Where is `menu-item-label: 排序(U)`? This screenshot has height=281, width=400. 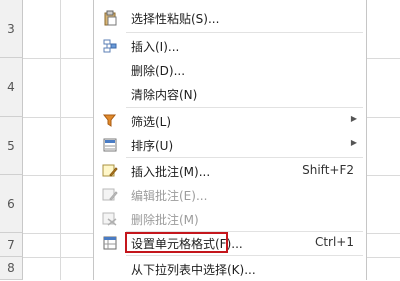
menu-item-label: 排序(U) is located at coordinates (152, 146).